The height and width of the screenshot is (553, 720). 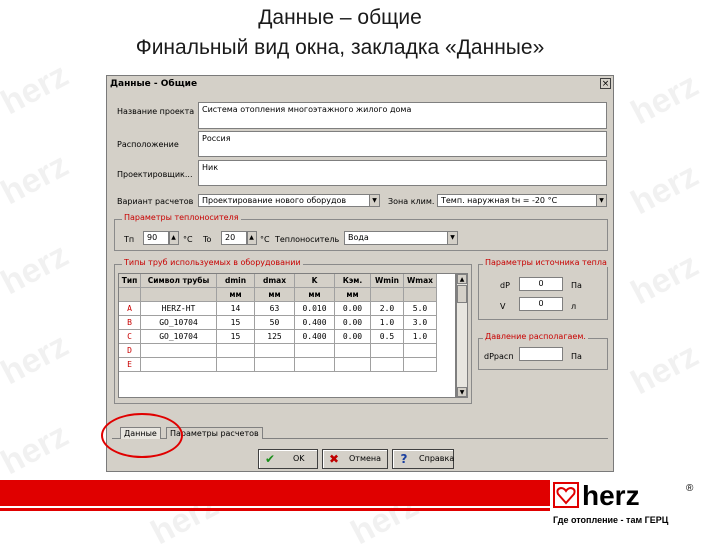 I want to click on row-type-label: C, so click(x=130, y=337).